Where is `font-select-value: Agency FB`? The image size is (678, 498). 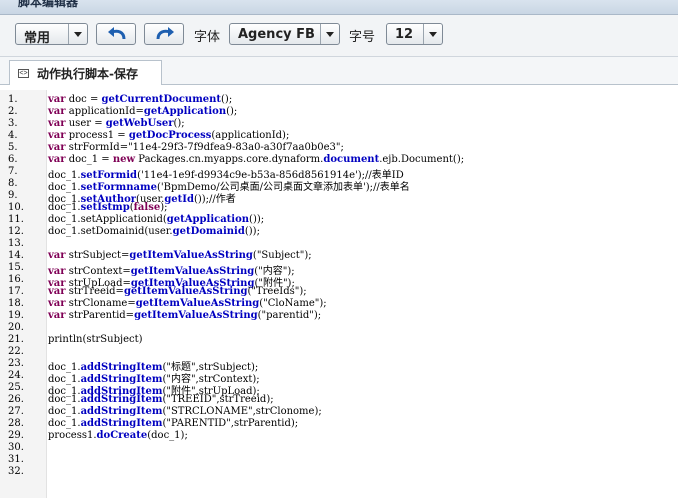
font-select-value: Agency FB is located at coordinates (276, 34).